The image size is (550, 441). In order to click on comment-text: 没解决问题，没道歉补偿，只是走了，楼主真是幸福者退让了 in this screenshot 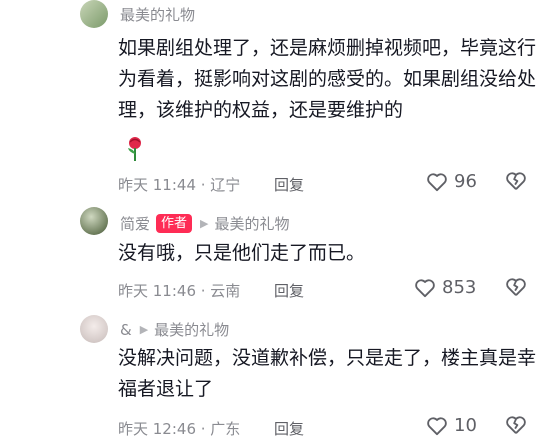, I will do `click(327, 373)`.